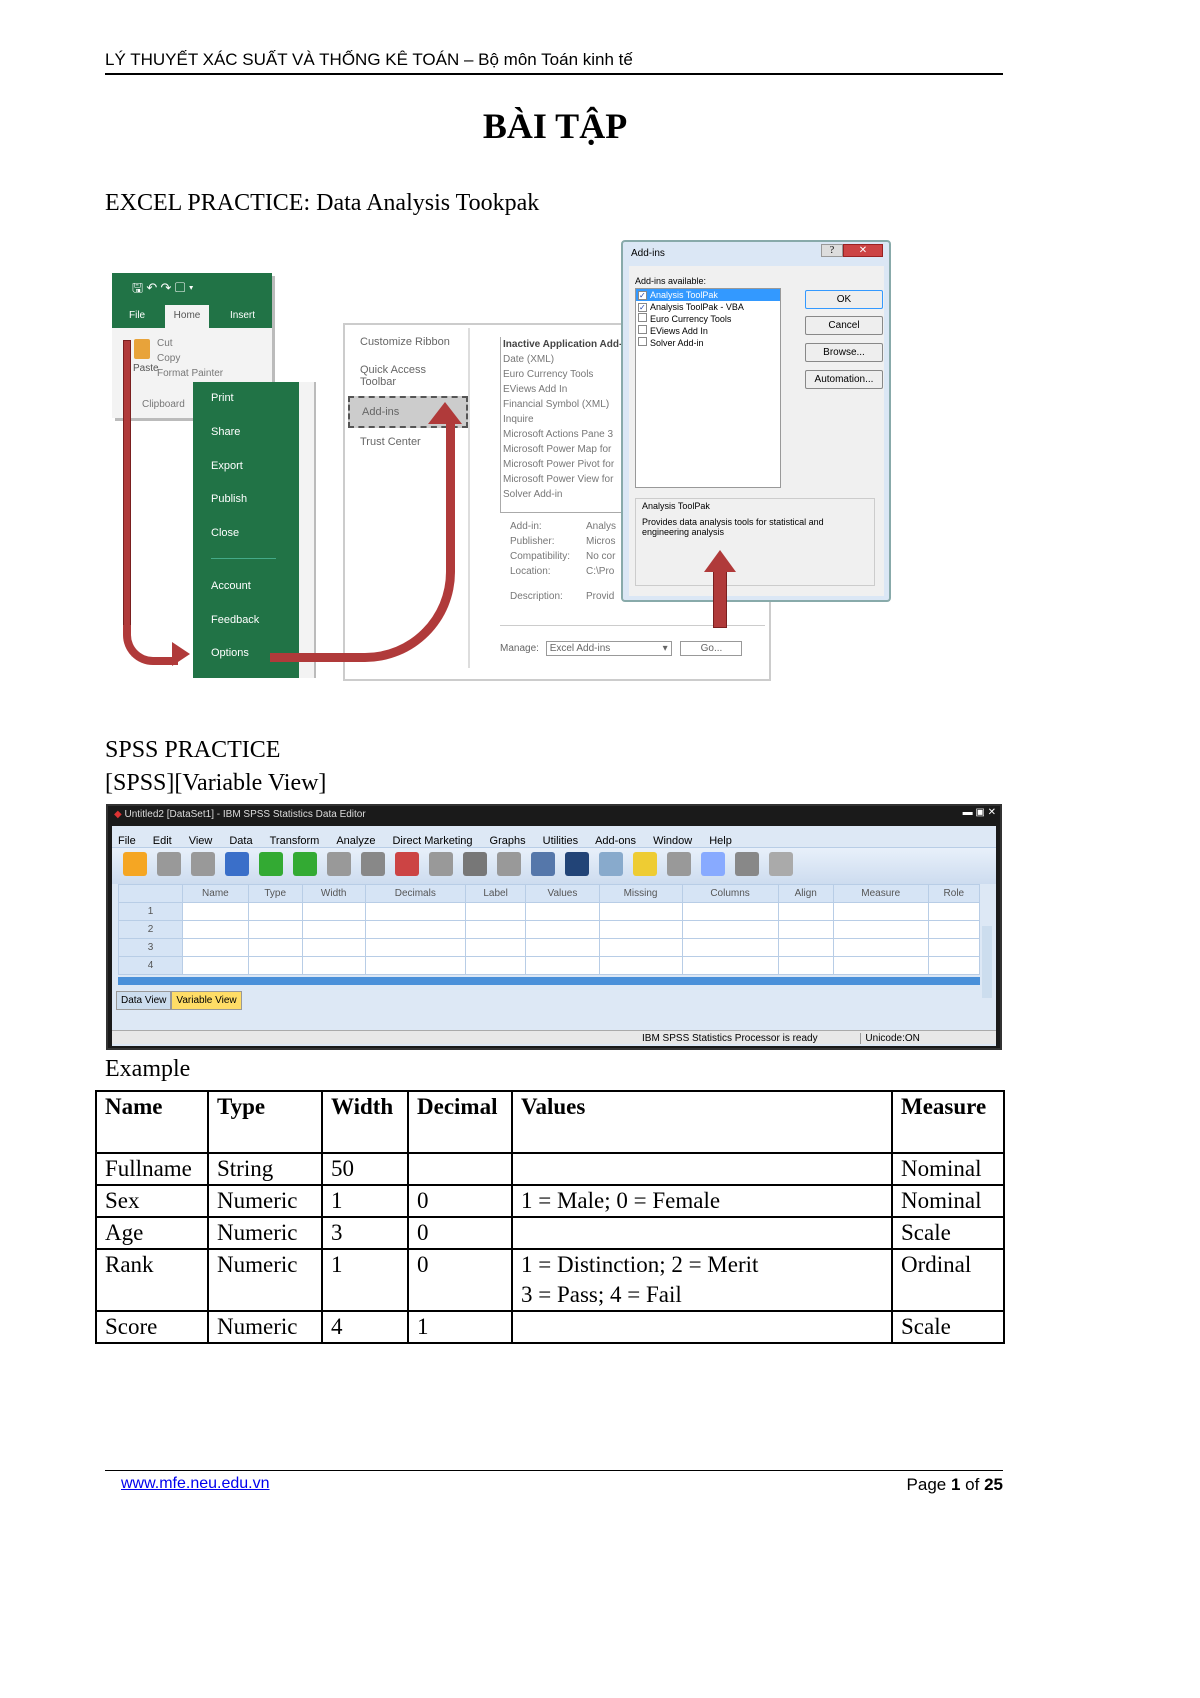 This screenshot has height=1698, width=1200. What do you see at coordinates (708, 307) in the screenshot?
I see `add-in-item: ✓ Analysis ToolPak - VBA` at bounding box center [708, 307].